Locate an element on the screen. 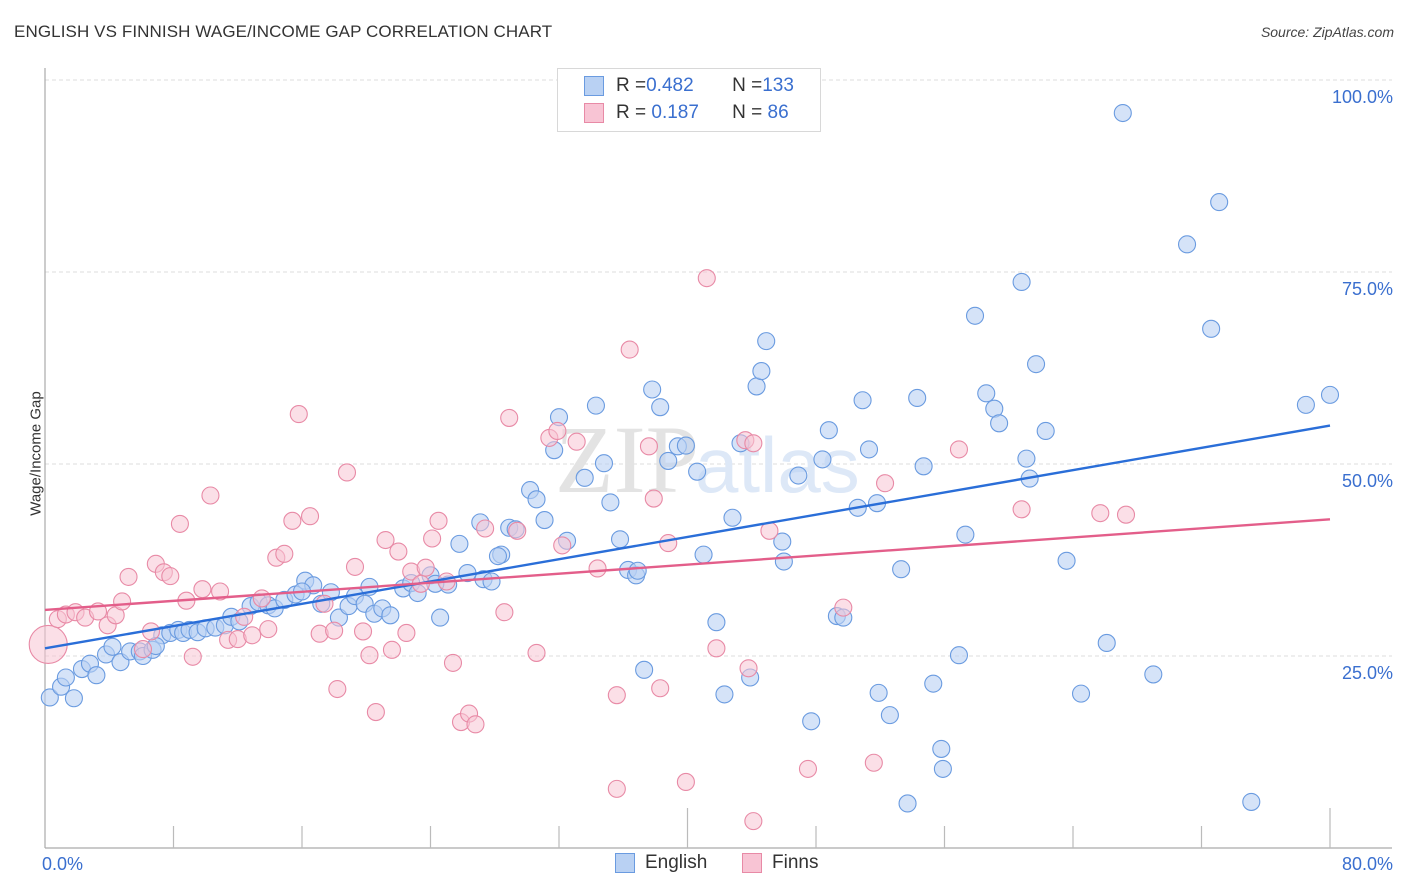 This screenshot has height=892, width=1406. y-axis-label: Wage/Income Gap is located at coordinates (36, 453).